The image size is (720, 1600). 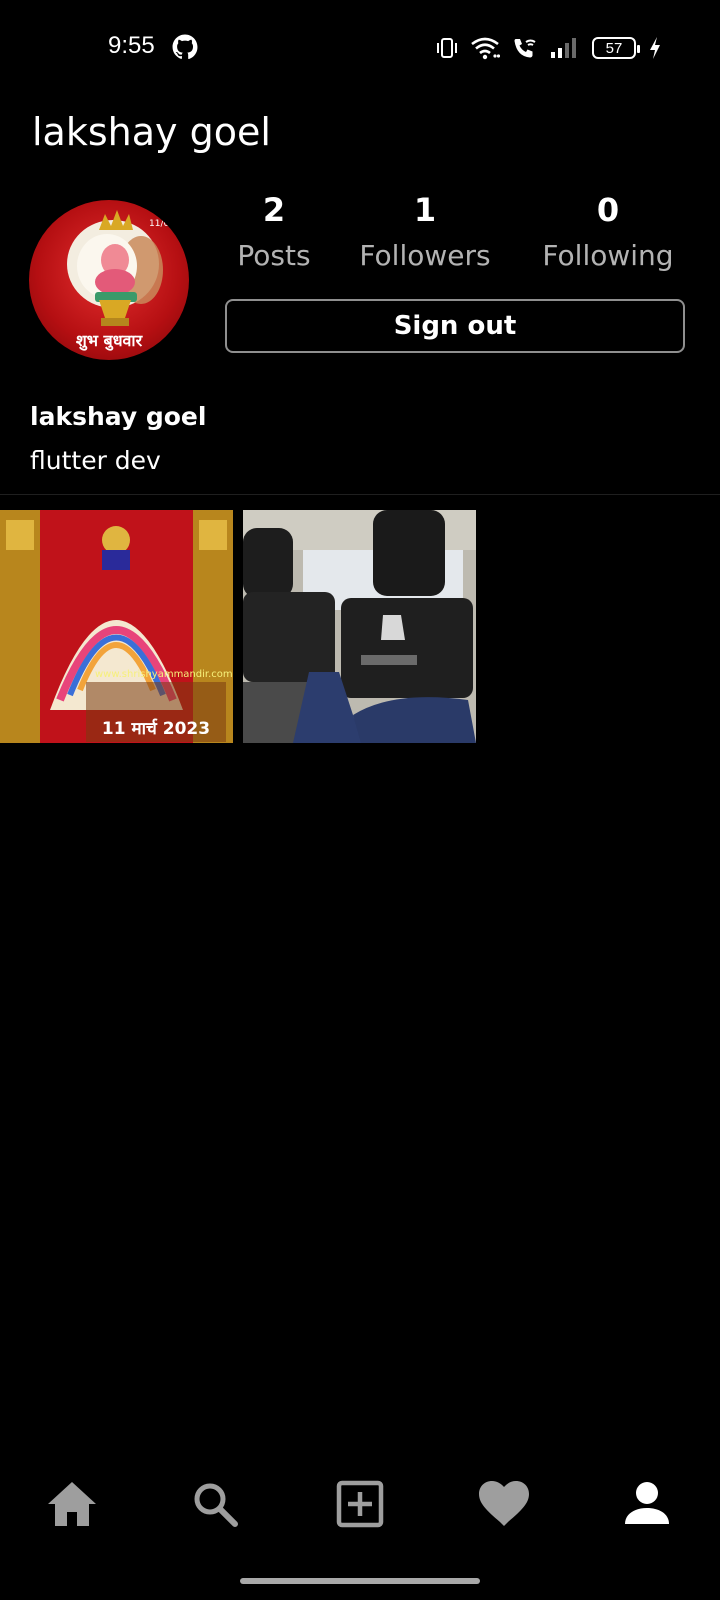 What do you see at coordinates (425, 233) in the screenshot?
I see `stat-followers: 1 Followers` at bounding box center [425, 233].